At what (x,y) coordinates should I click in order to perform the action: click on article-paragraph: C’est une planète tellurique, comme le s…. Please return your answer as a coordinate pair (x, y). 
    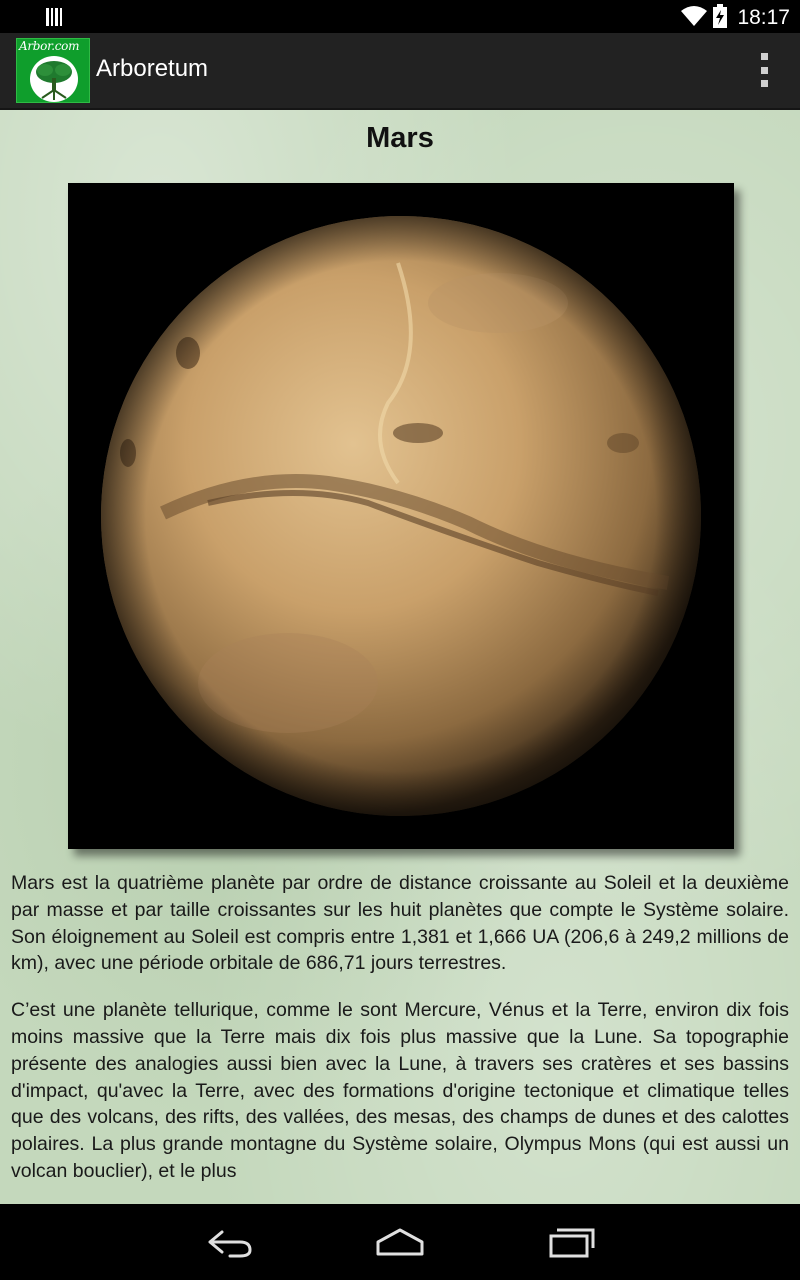
    Looking at the image, I should click on (400, 1090).